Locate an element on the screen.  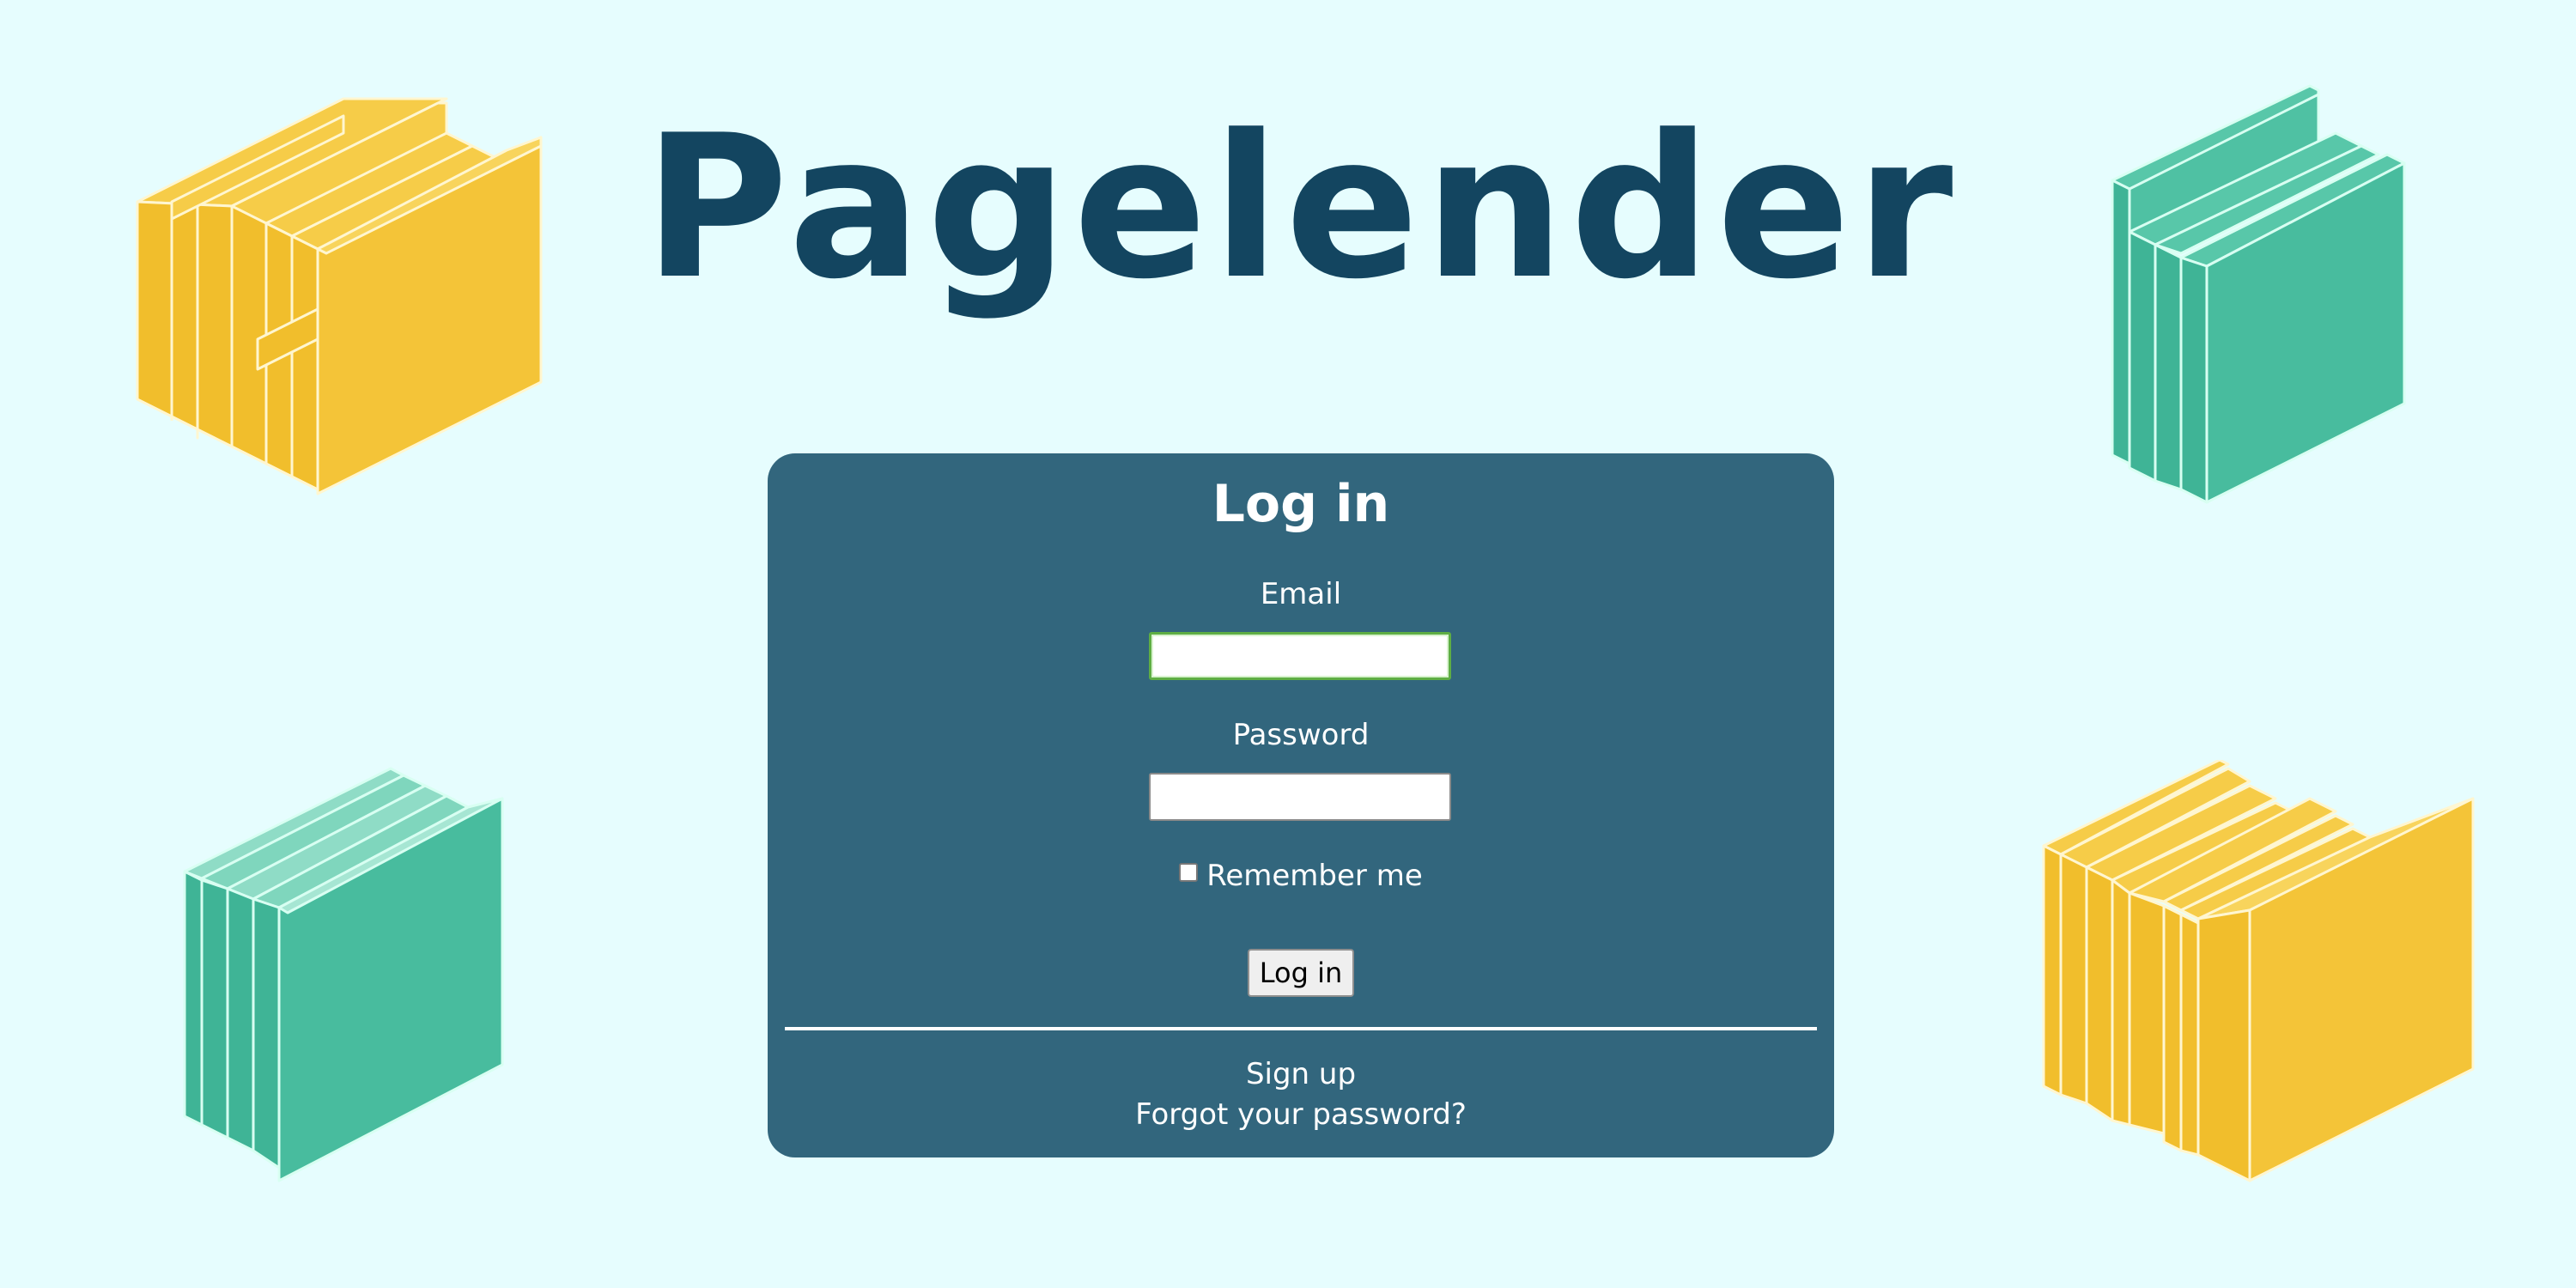
password-field is located at coordinates (1300, 797).